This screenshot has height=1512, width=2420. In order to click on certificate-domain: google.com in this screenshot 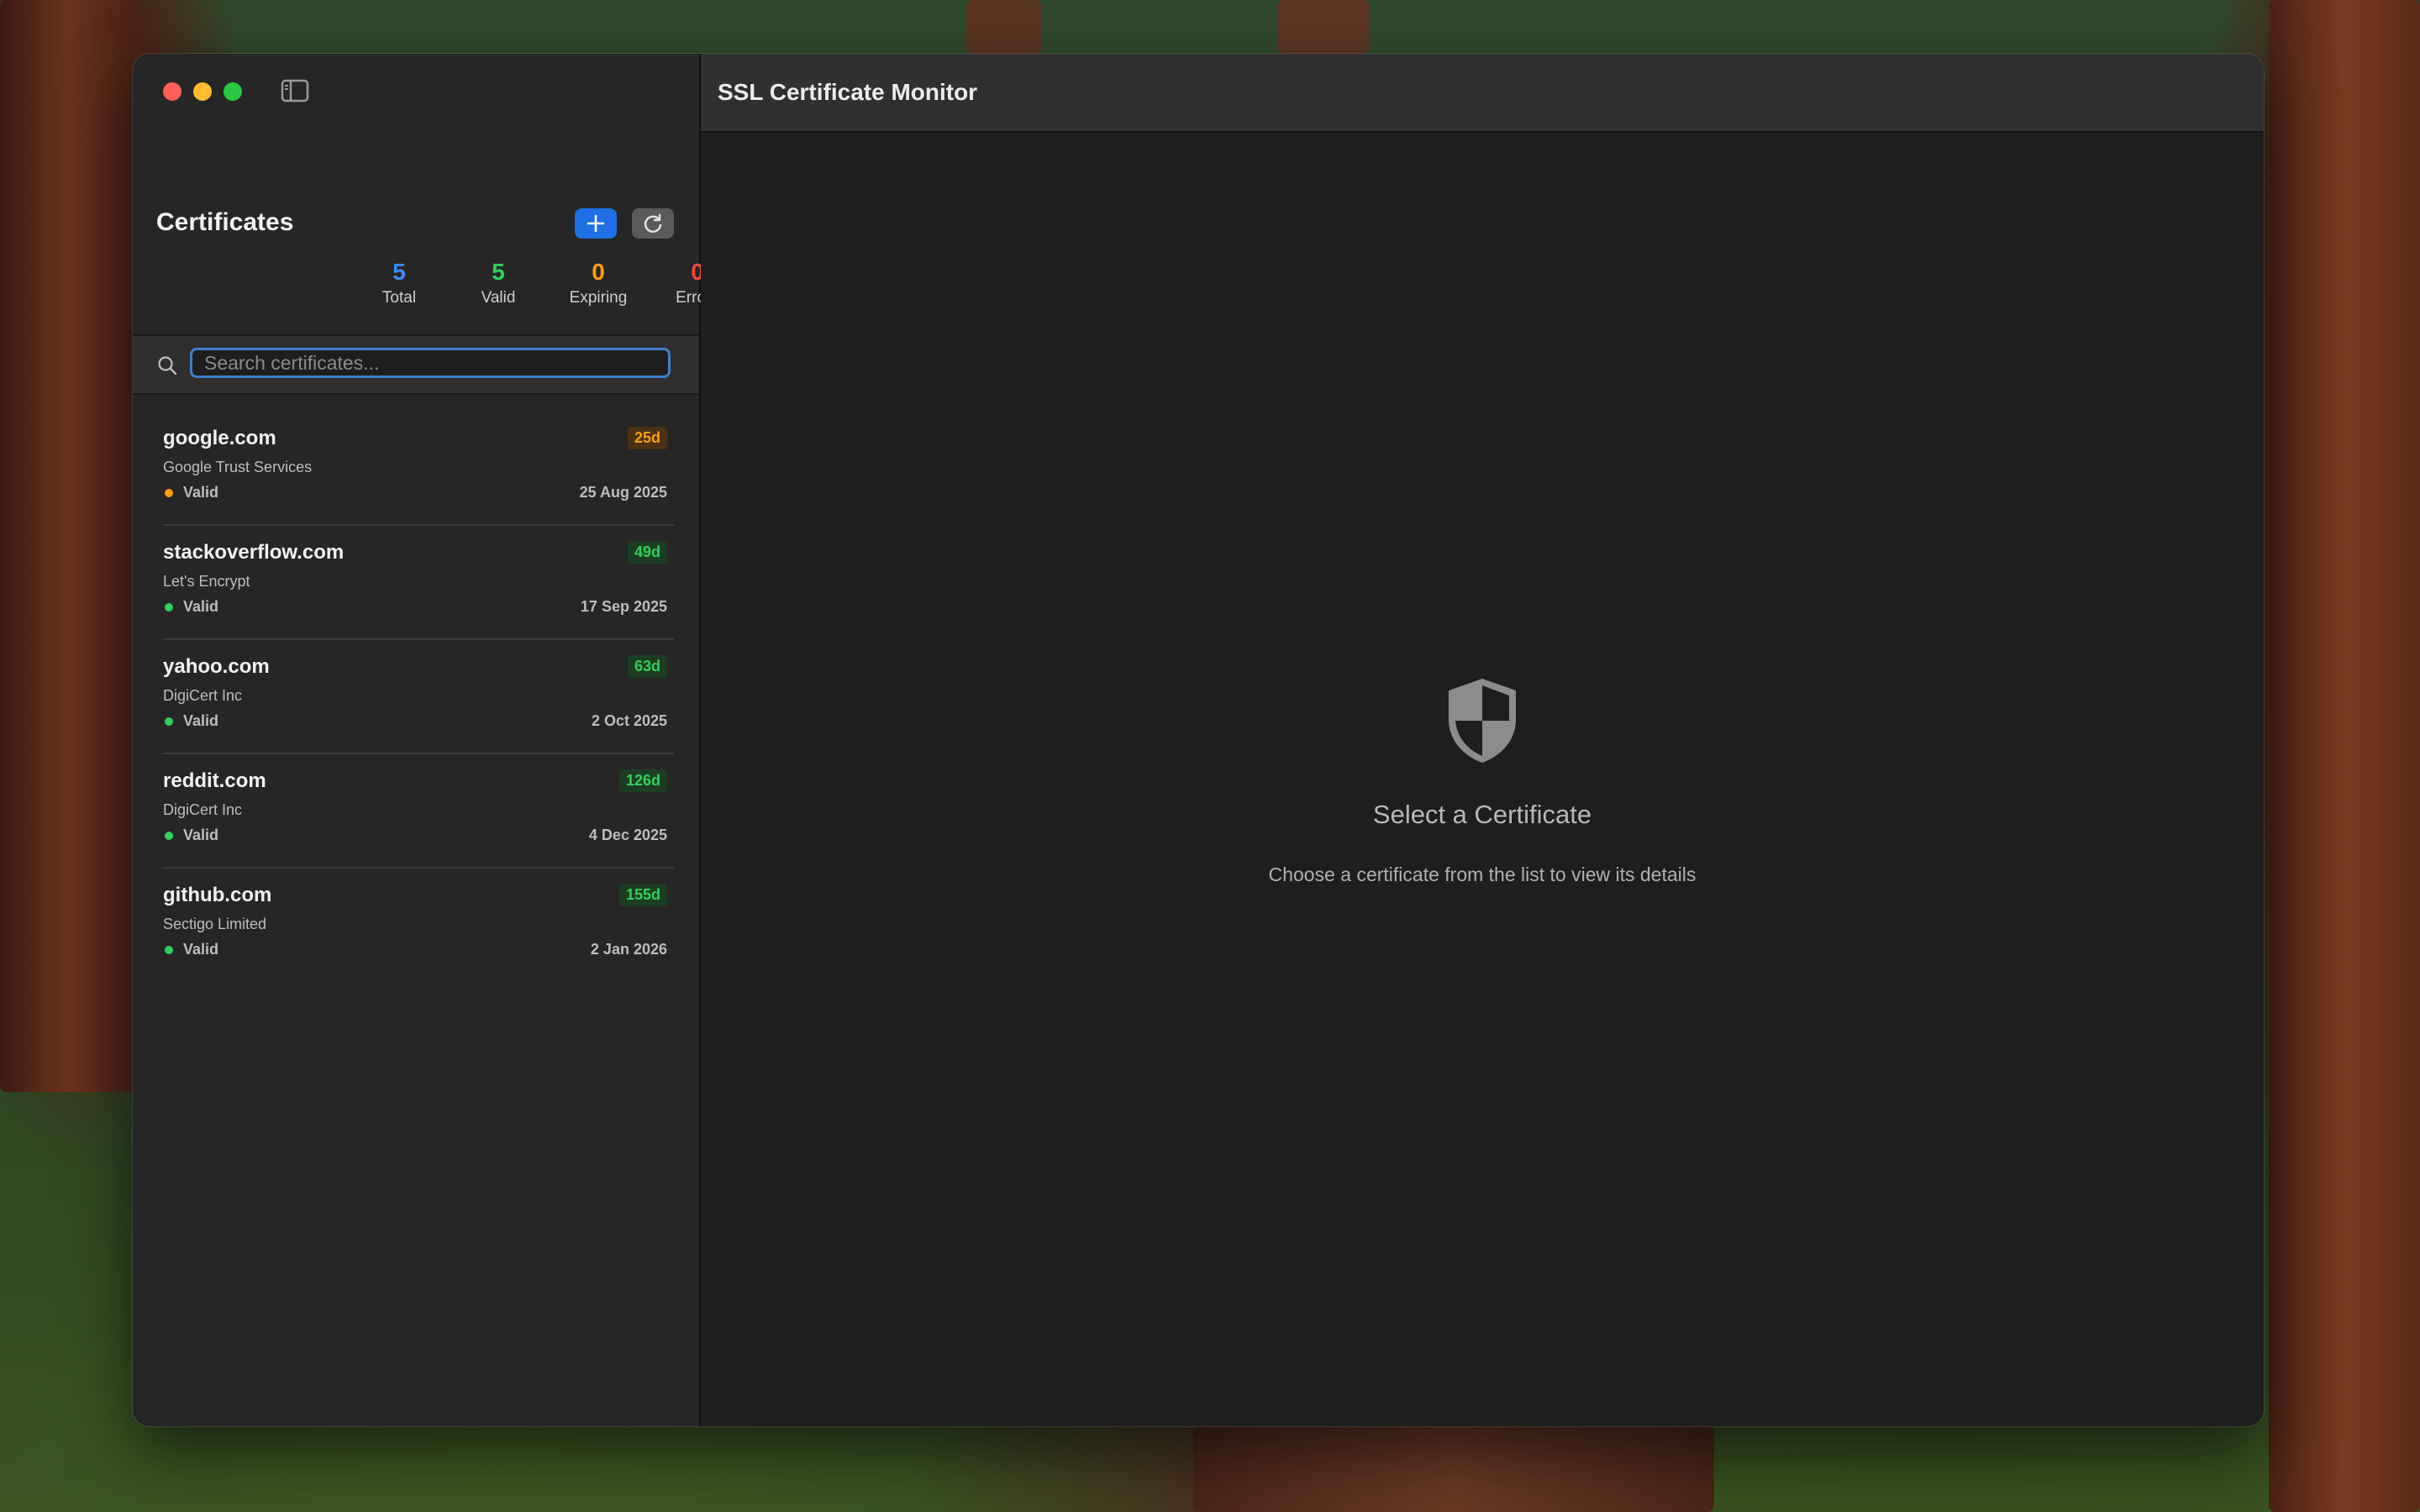, I will do `click(219, 438)`.